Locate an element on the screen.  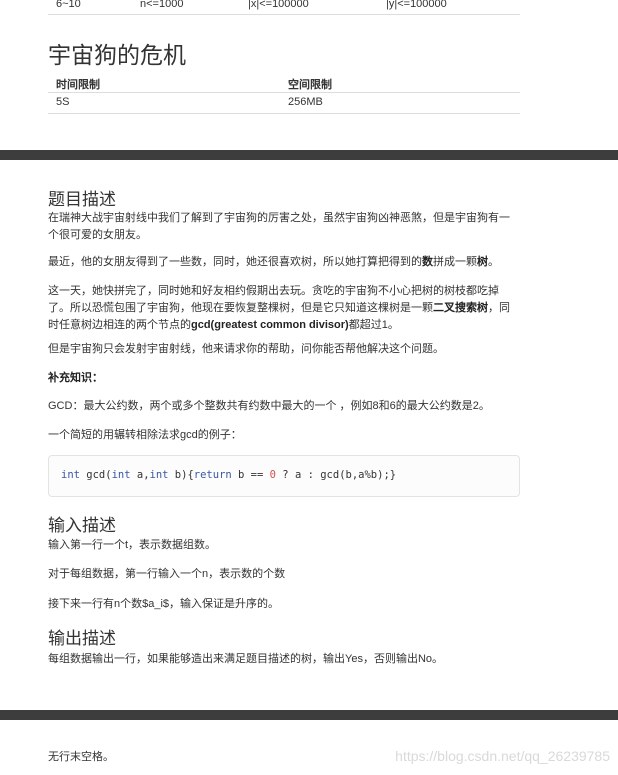
input-heading: 输入描述 is located at coordinates (82, 525).